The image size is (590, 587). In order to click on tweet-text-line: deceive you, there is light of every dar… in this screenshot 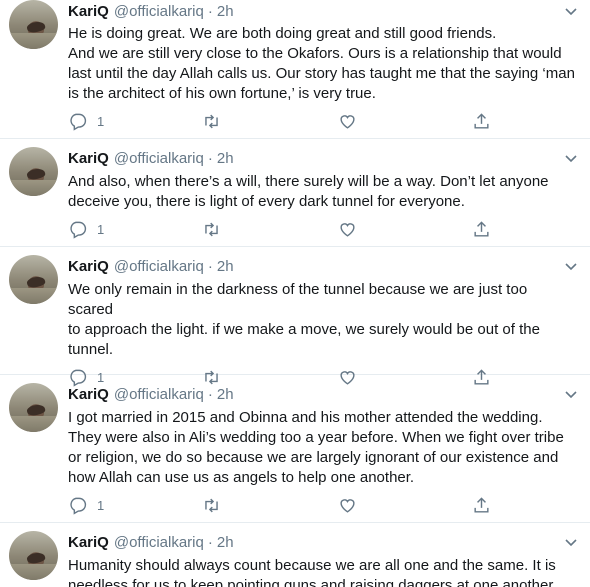, I will do `click(266, 201)`.